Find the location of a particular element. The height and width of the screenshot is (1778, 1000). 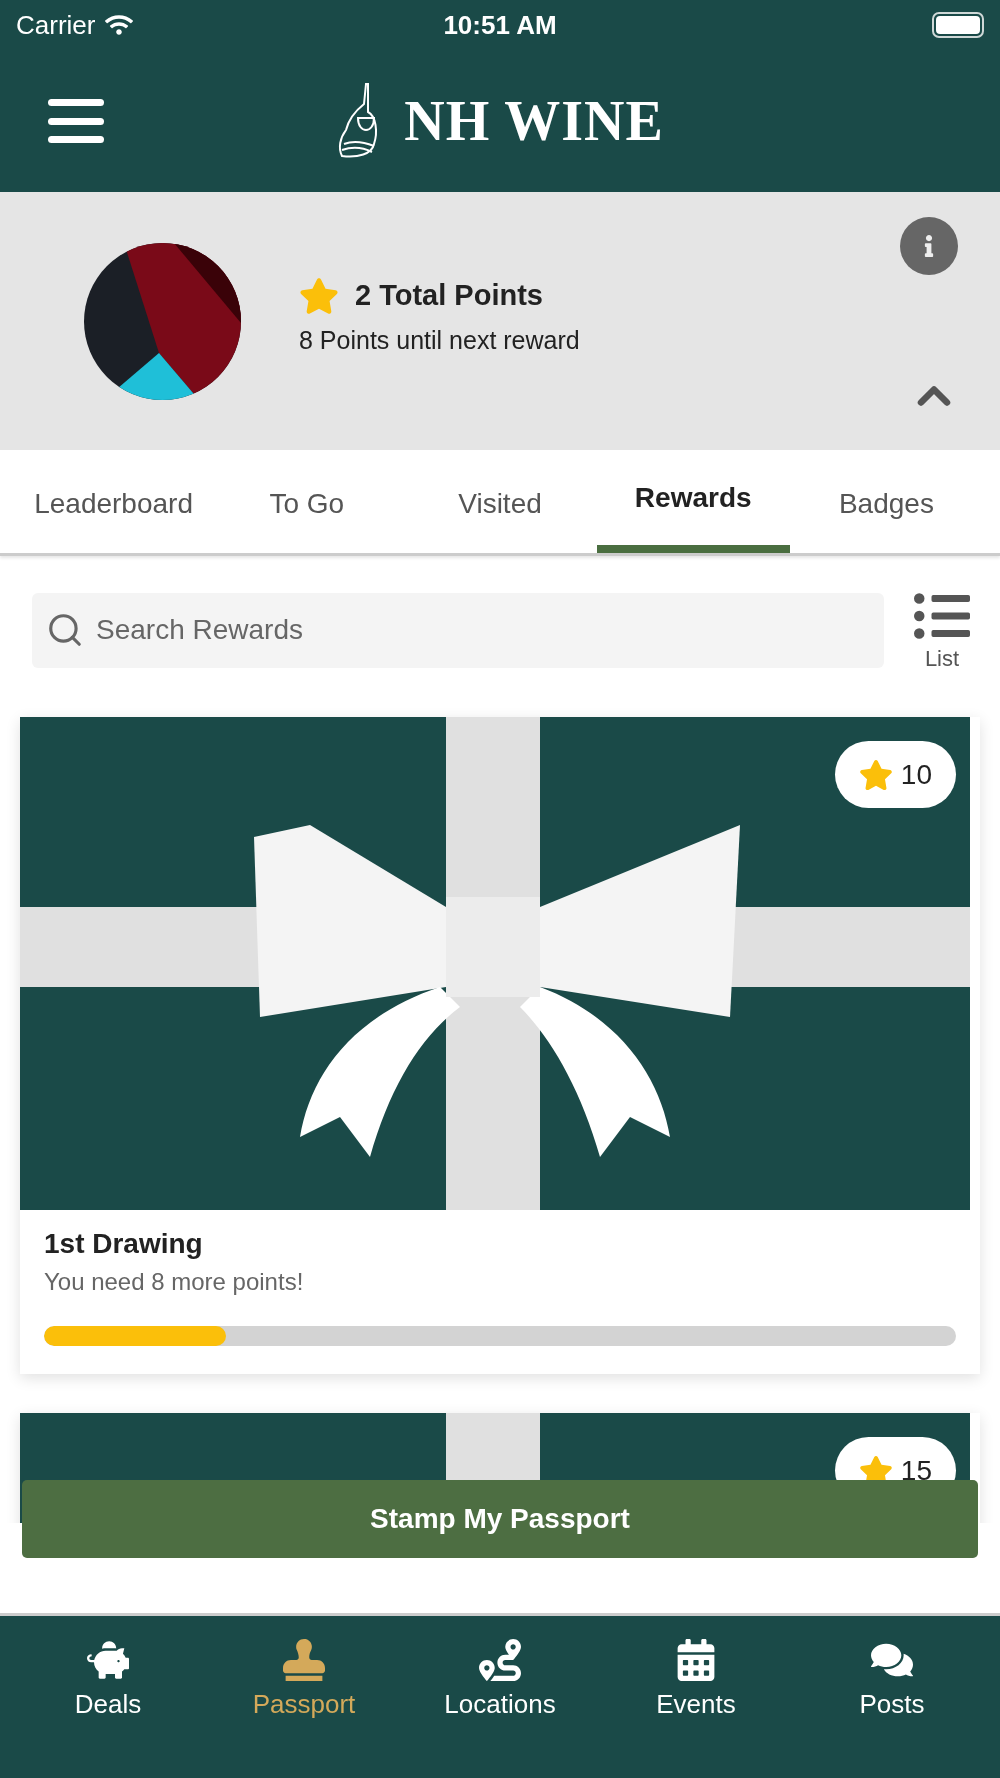

menu-button is located at coordinates (76, 121).